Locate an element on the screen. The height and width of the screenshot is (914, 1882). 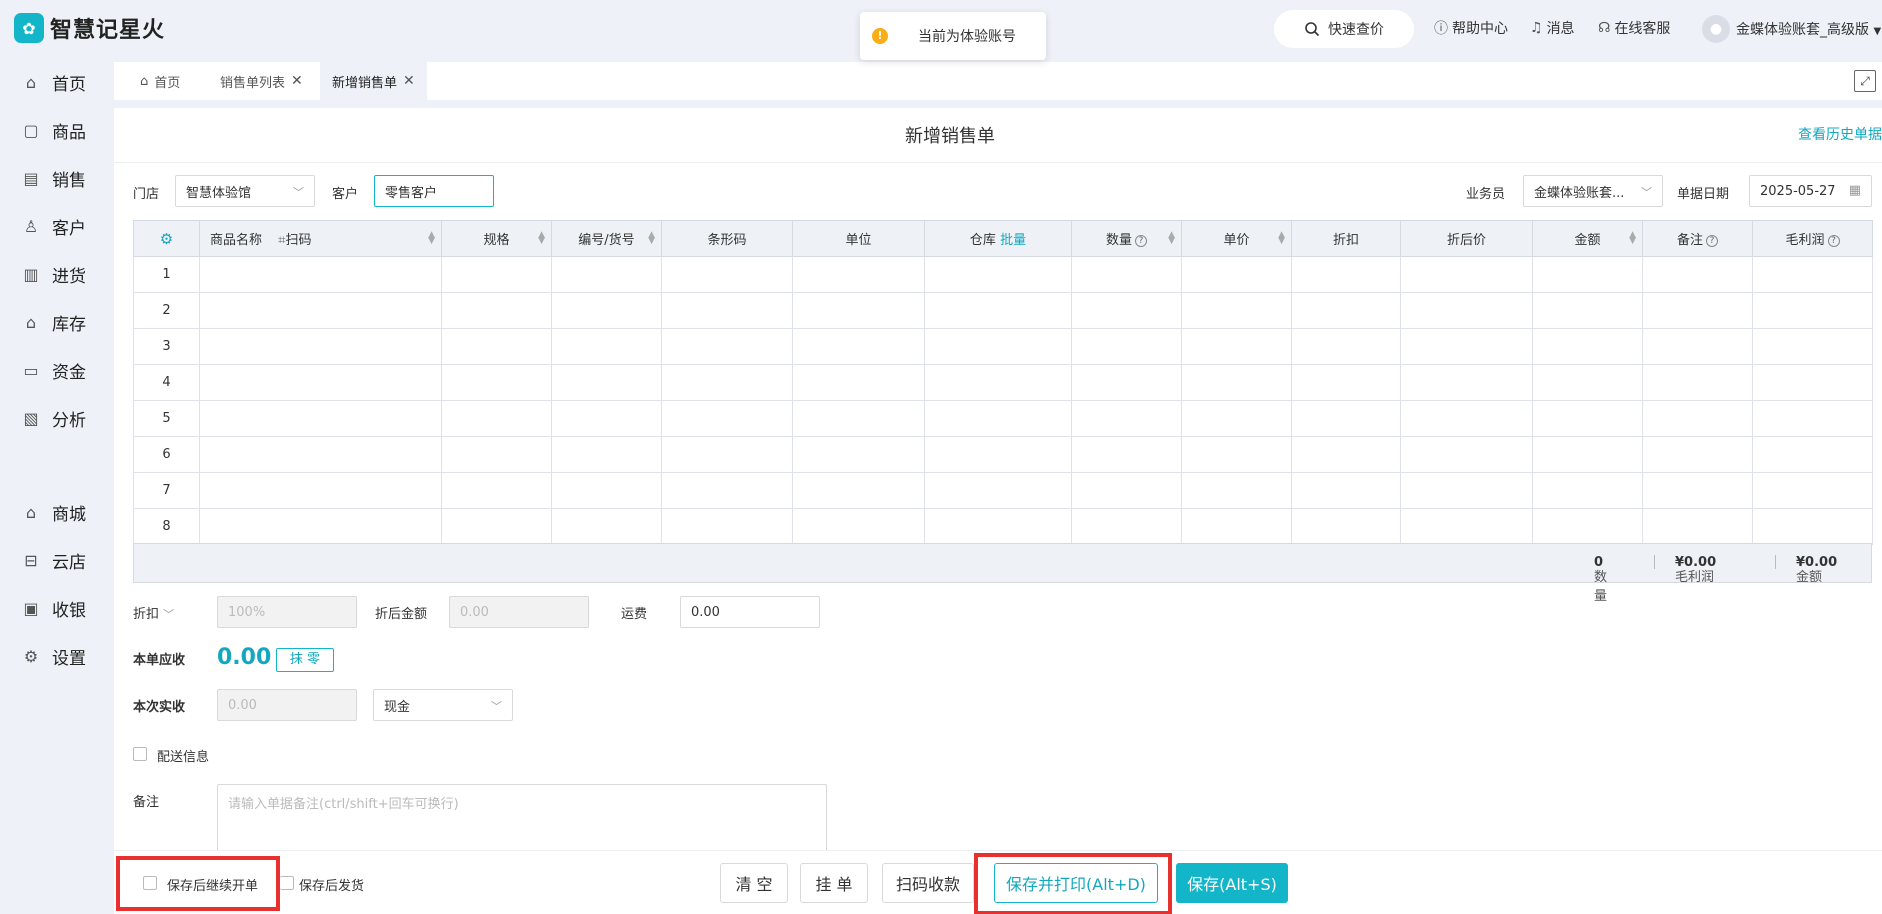
delivery-info-label: 配送信息 is located at coordinates (183, 755).